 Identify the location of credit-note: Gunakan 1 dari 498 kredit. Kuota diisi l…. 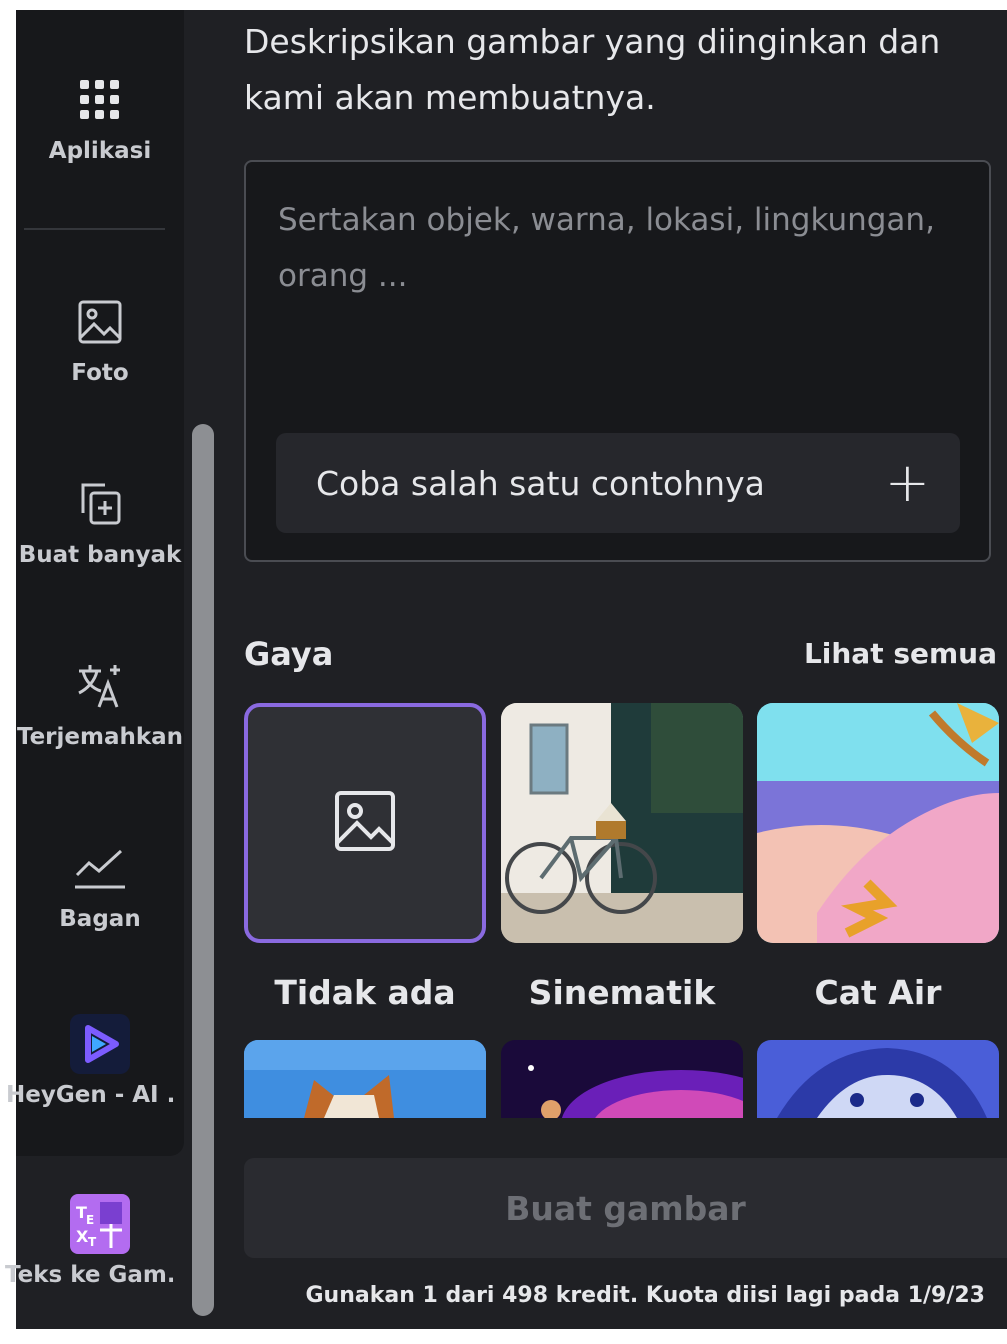
(645, 1295).